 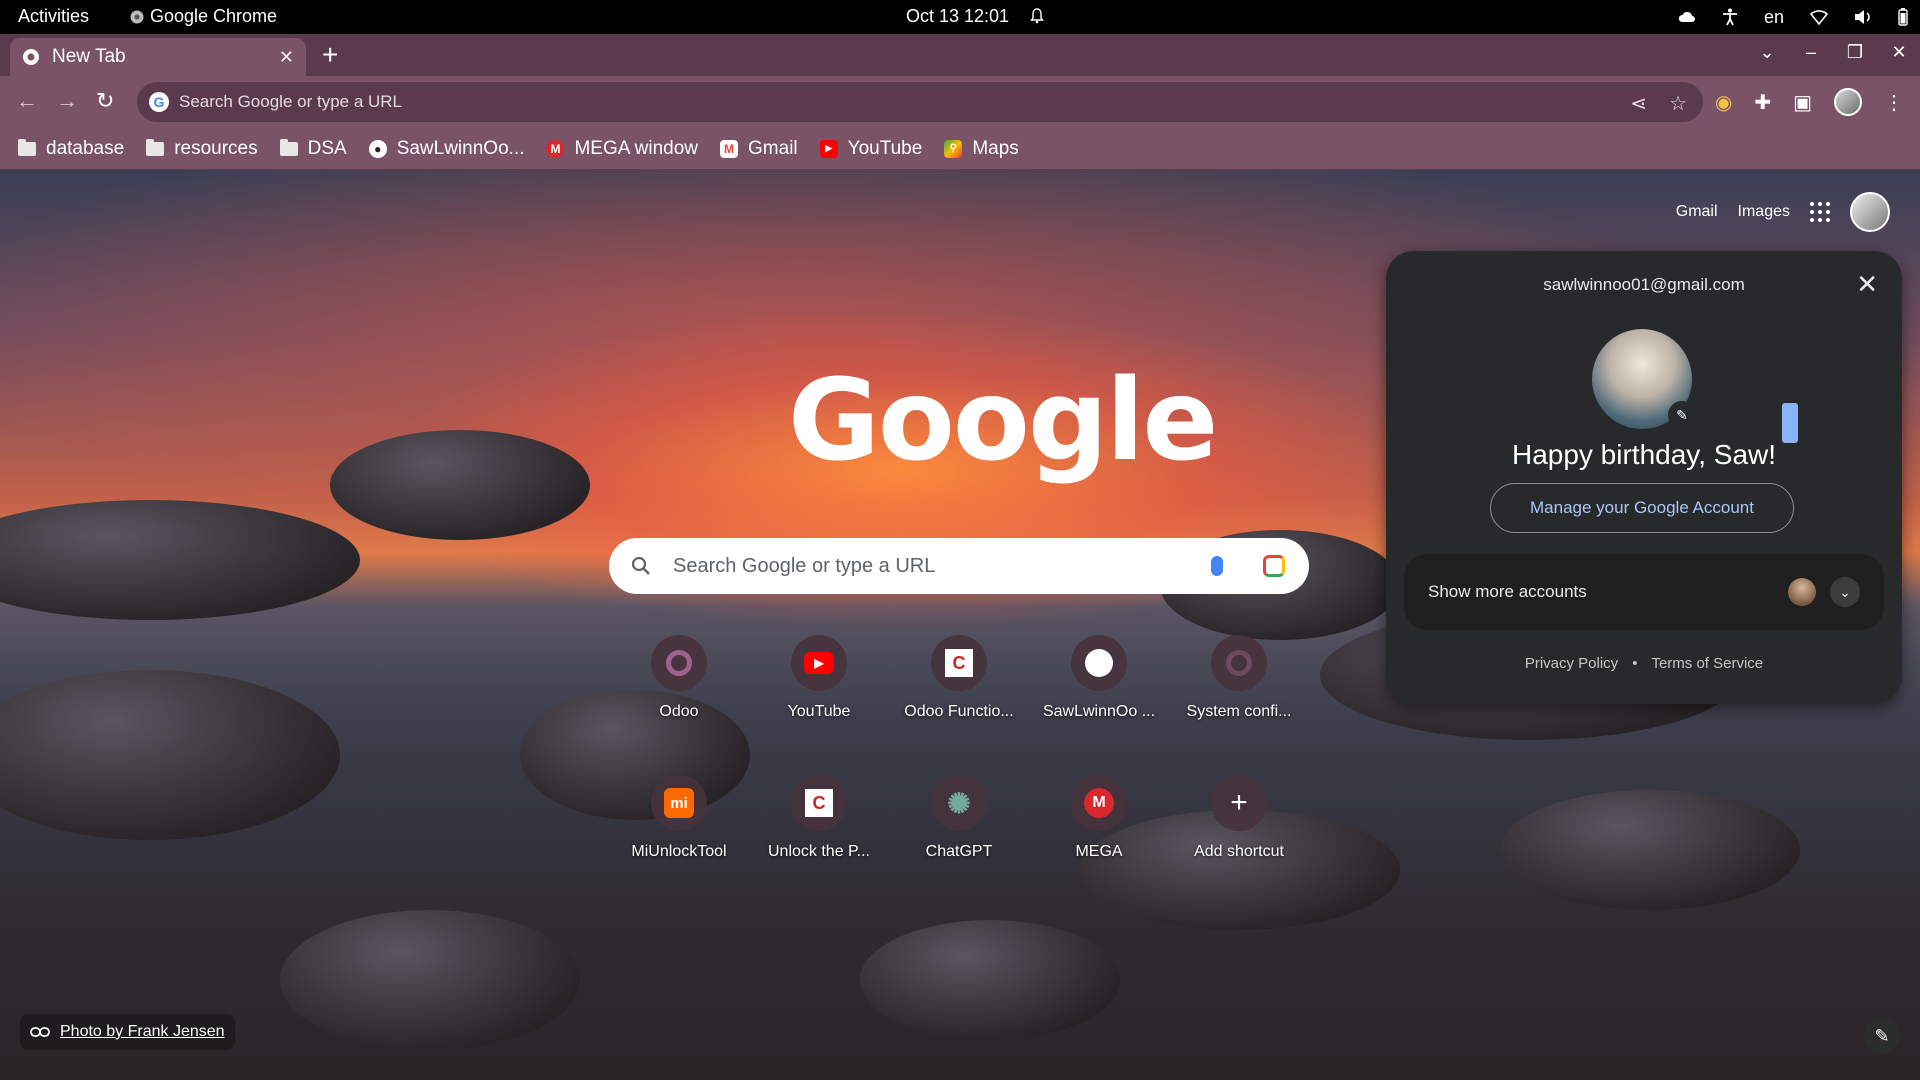 I want to click on system-tray: en, so click(x=1793, y=17).